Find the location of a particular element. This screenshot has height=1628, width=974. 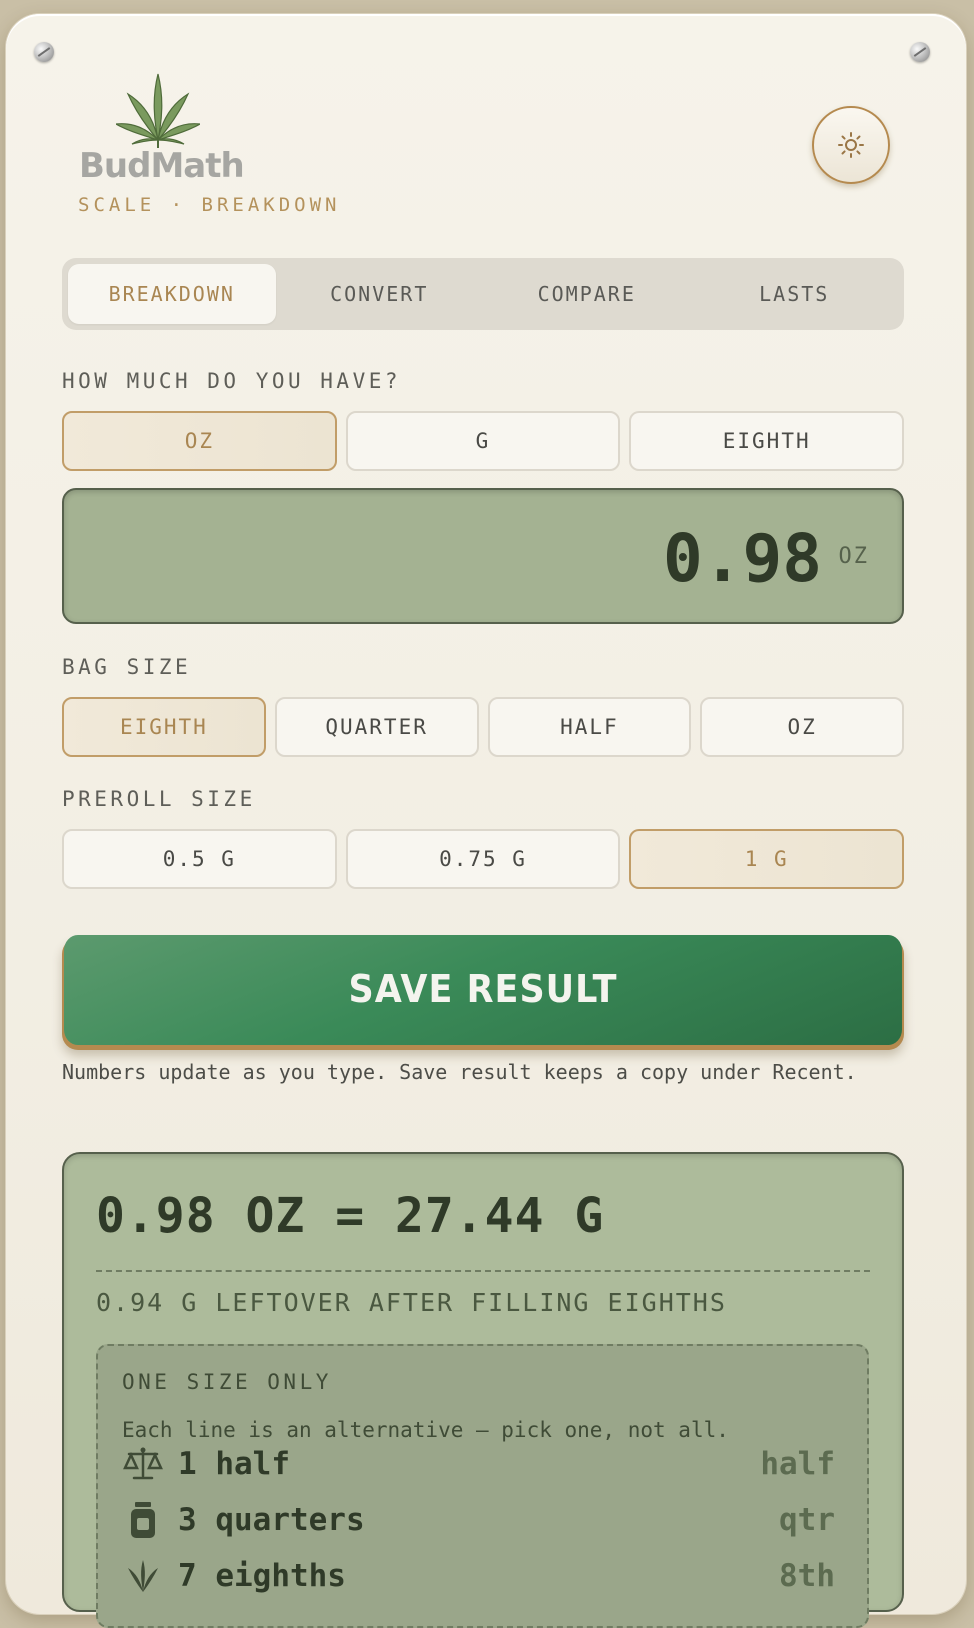

amount-value: 0.98 is located at coordinates (742, 558).